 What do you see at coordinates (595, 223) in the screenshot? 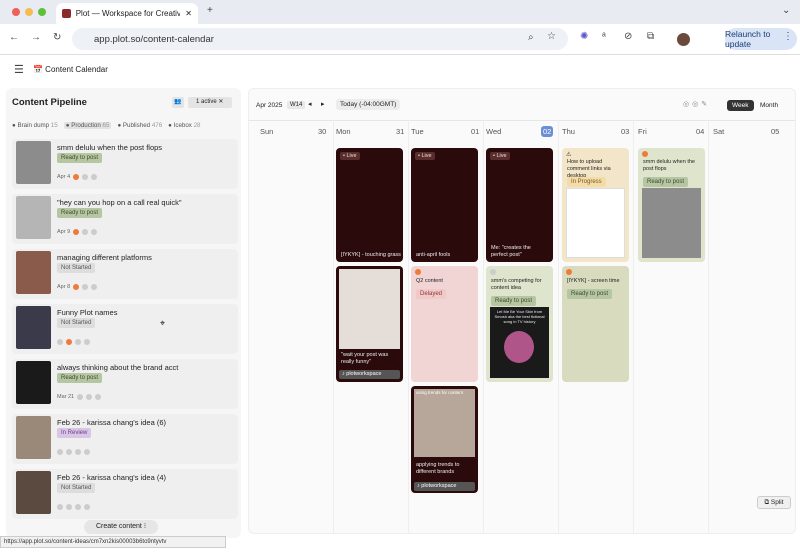
I see `card-preview-image` at bounding box center [595, 223].